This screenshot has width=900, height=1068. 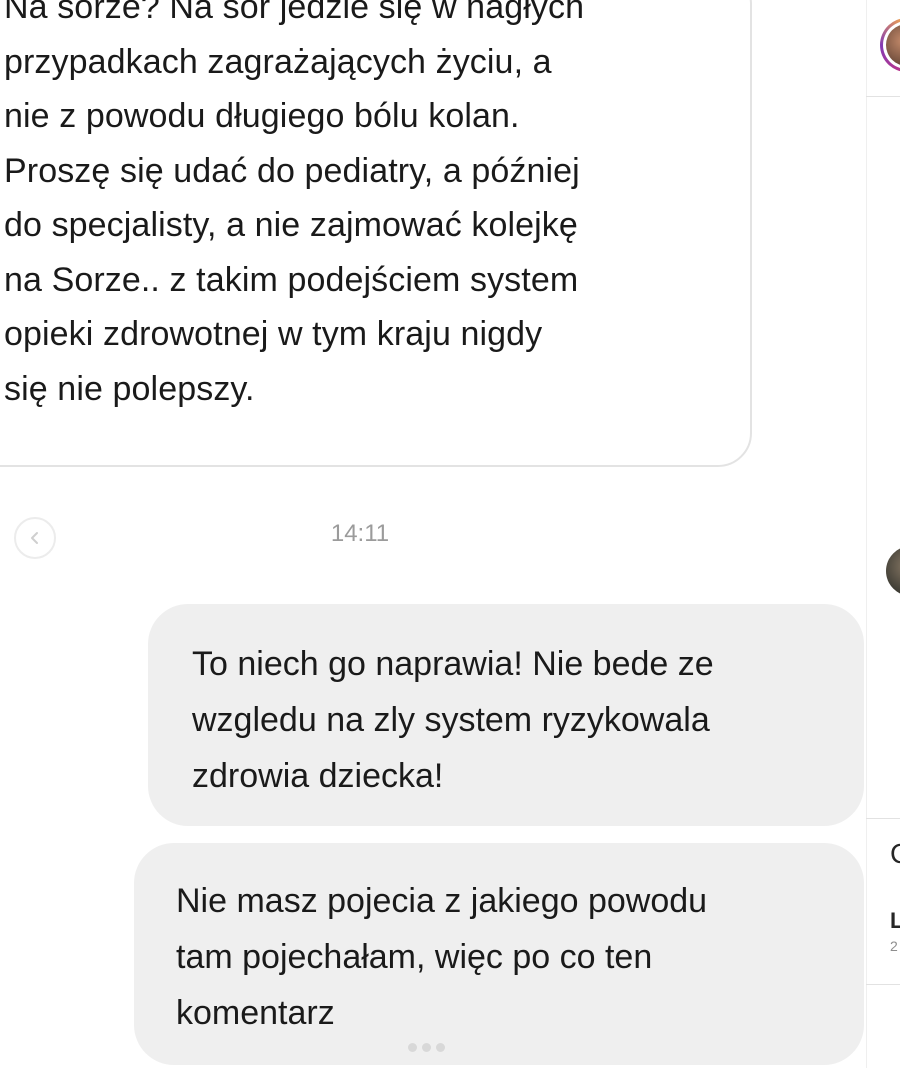 What do you see at coordinates (895, 920) in the screenshot?
I see `sidebar-name-fragment: L` at bounding box center [895, 920].